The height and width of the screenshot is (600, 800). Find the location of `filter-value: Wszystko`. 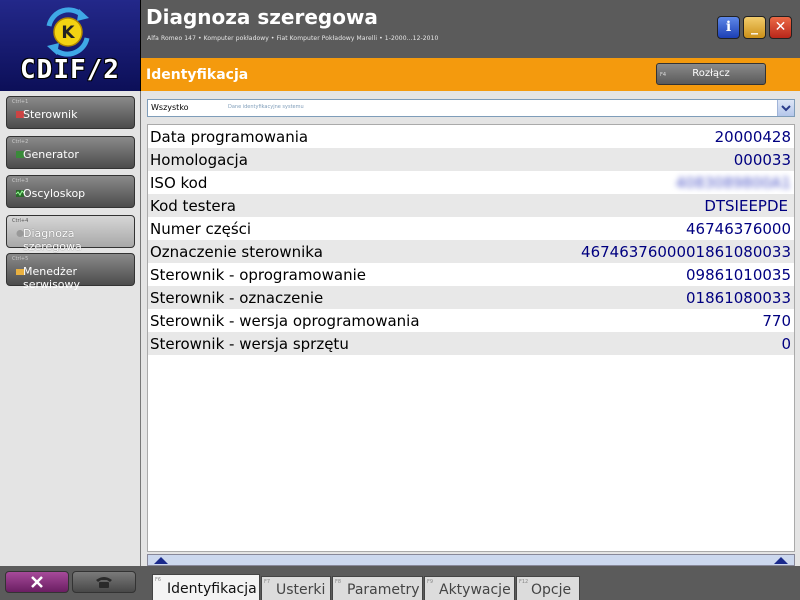

filter-value: Wszystko is located at coordinates (170, 107).